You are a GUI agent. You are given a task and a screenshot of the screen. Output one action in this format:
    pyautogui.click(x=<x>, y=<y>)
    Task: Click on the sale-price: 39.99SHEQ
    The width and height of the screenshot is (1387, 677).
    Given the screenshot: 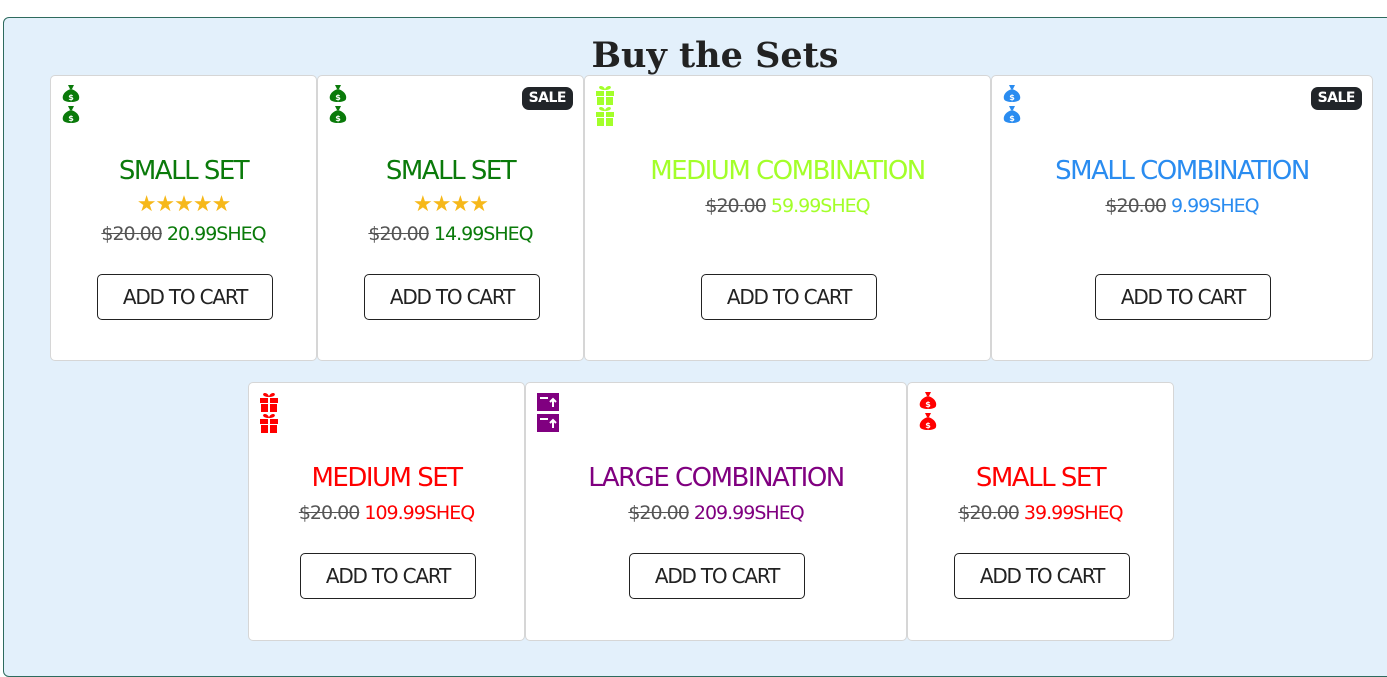 What is the action you would take?
    pyautogui.click(x=1073, y=513)
    